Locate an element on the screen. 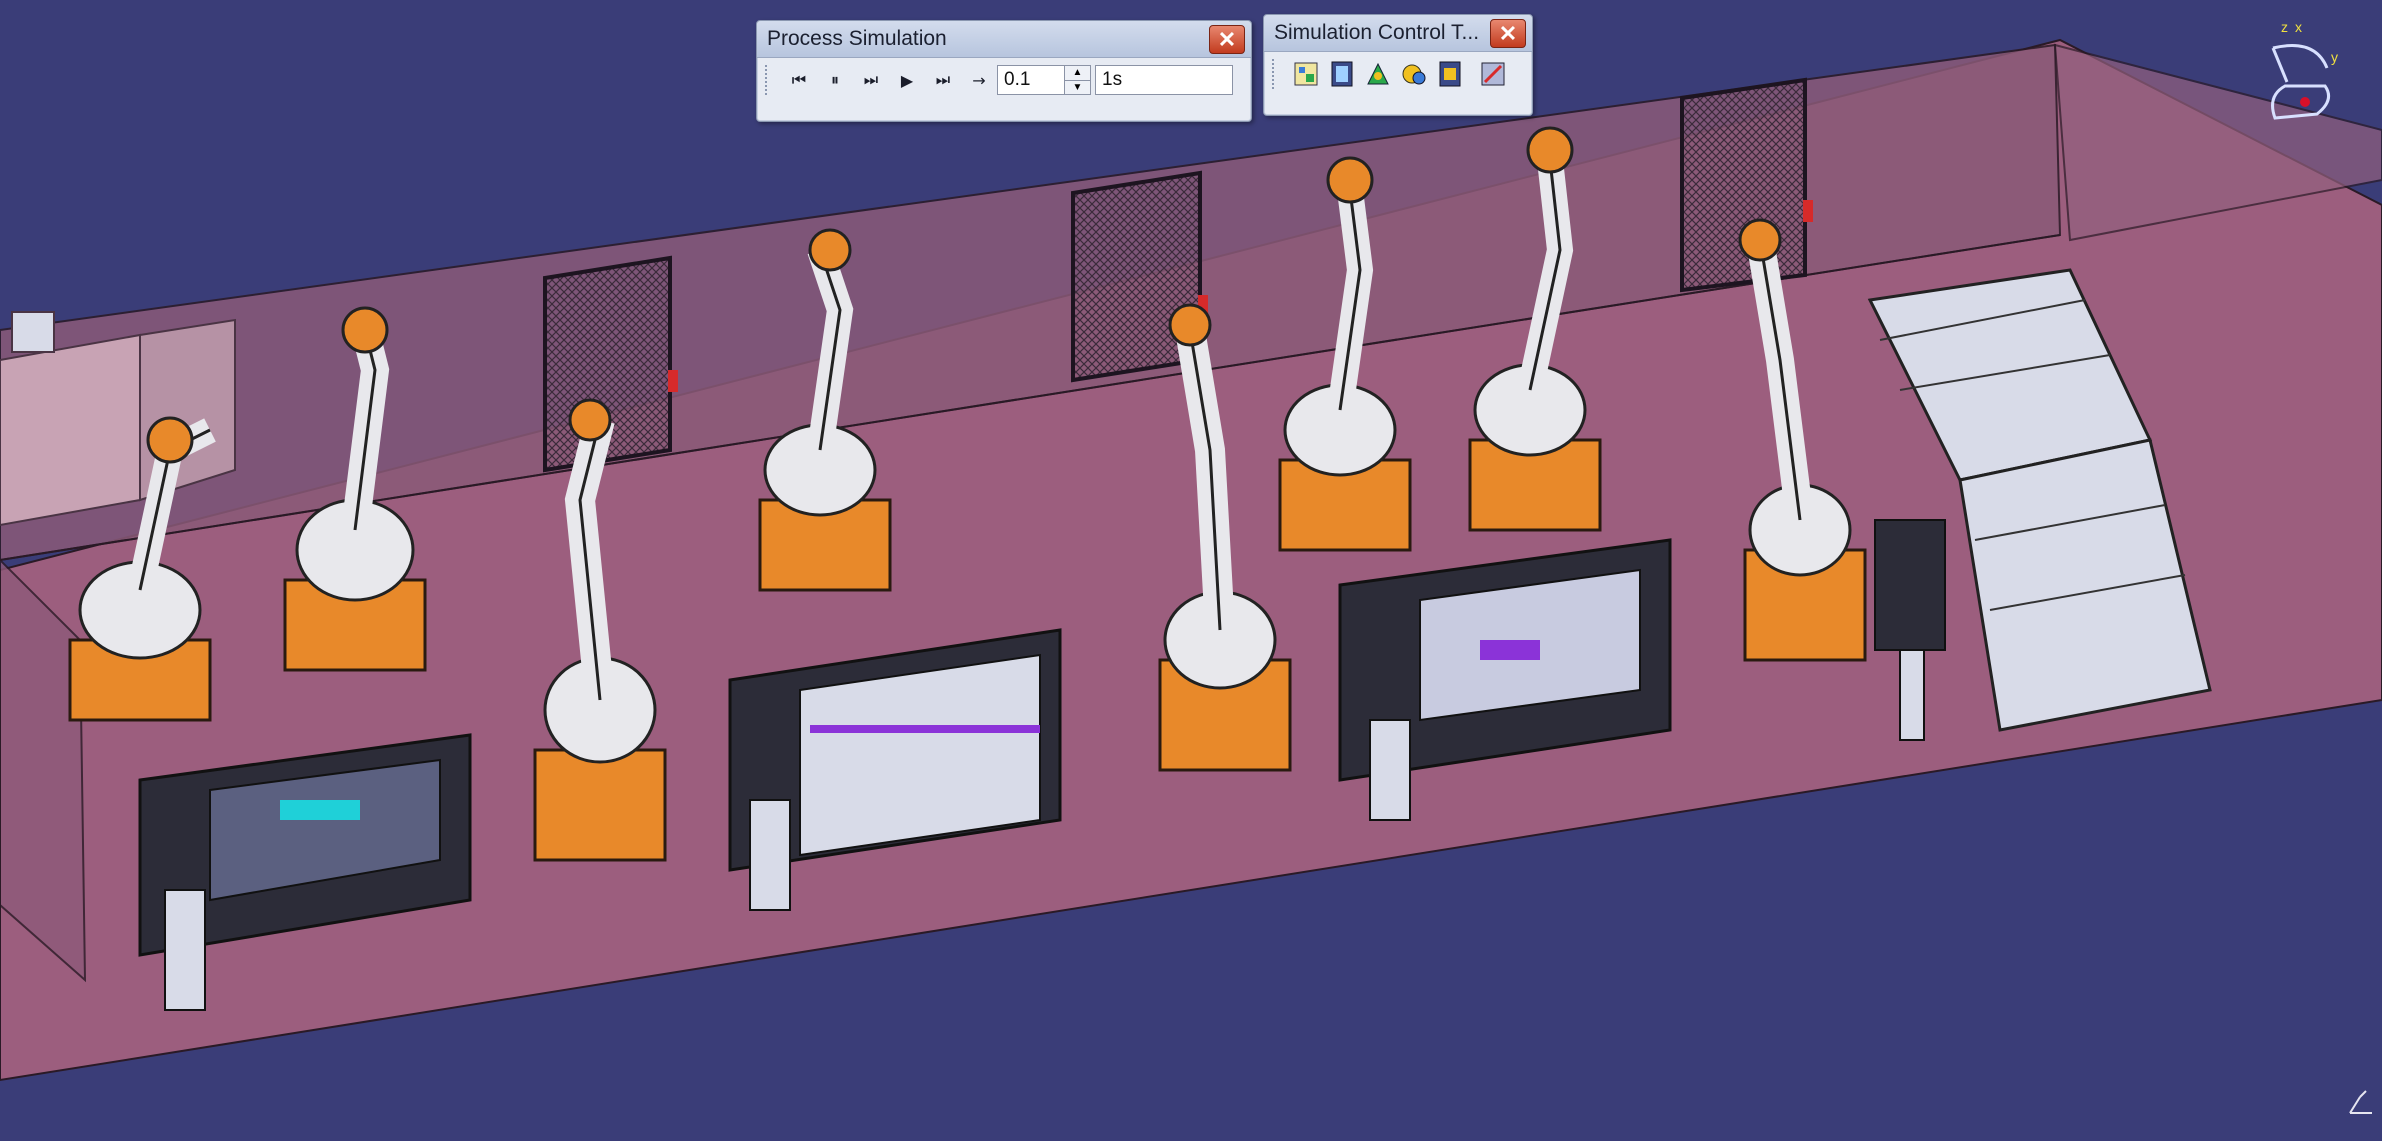 This screenshot has width=2382, height=1141. step-size-spinner: ▲ ▼ is located at coordinates (1078, 80).